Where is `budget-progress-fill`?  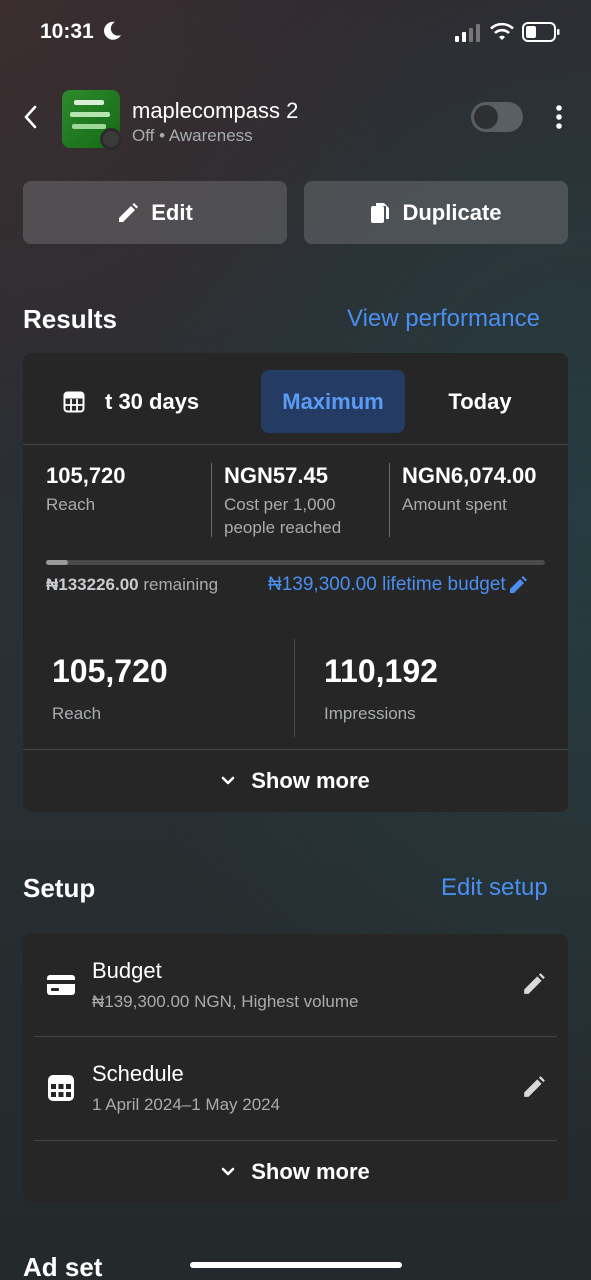
budget-progress-fill is located at coordinates (57, 562).